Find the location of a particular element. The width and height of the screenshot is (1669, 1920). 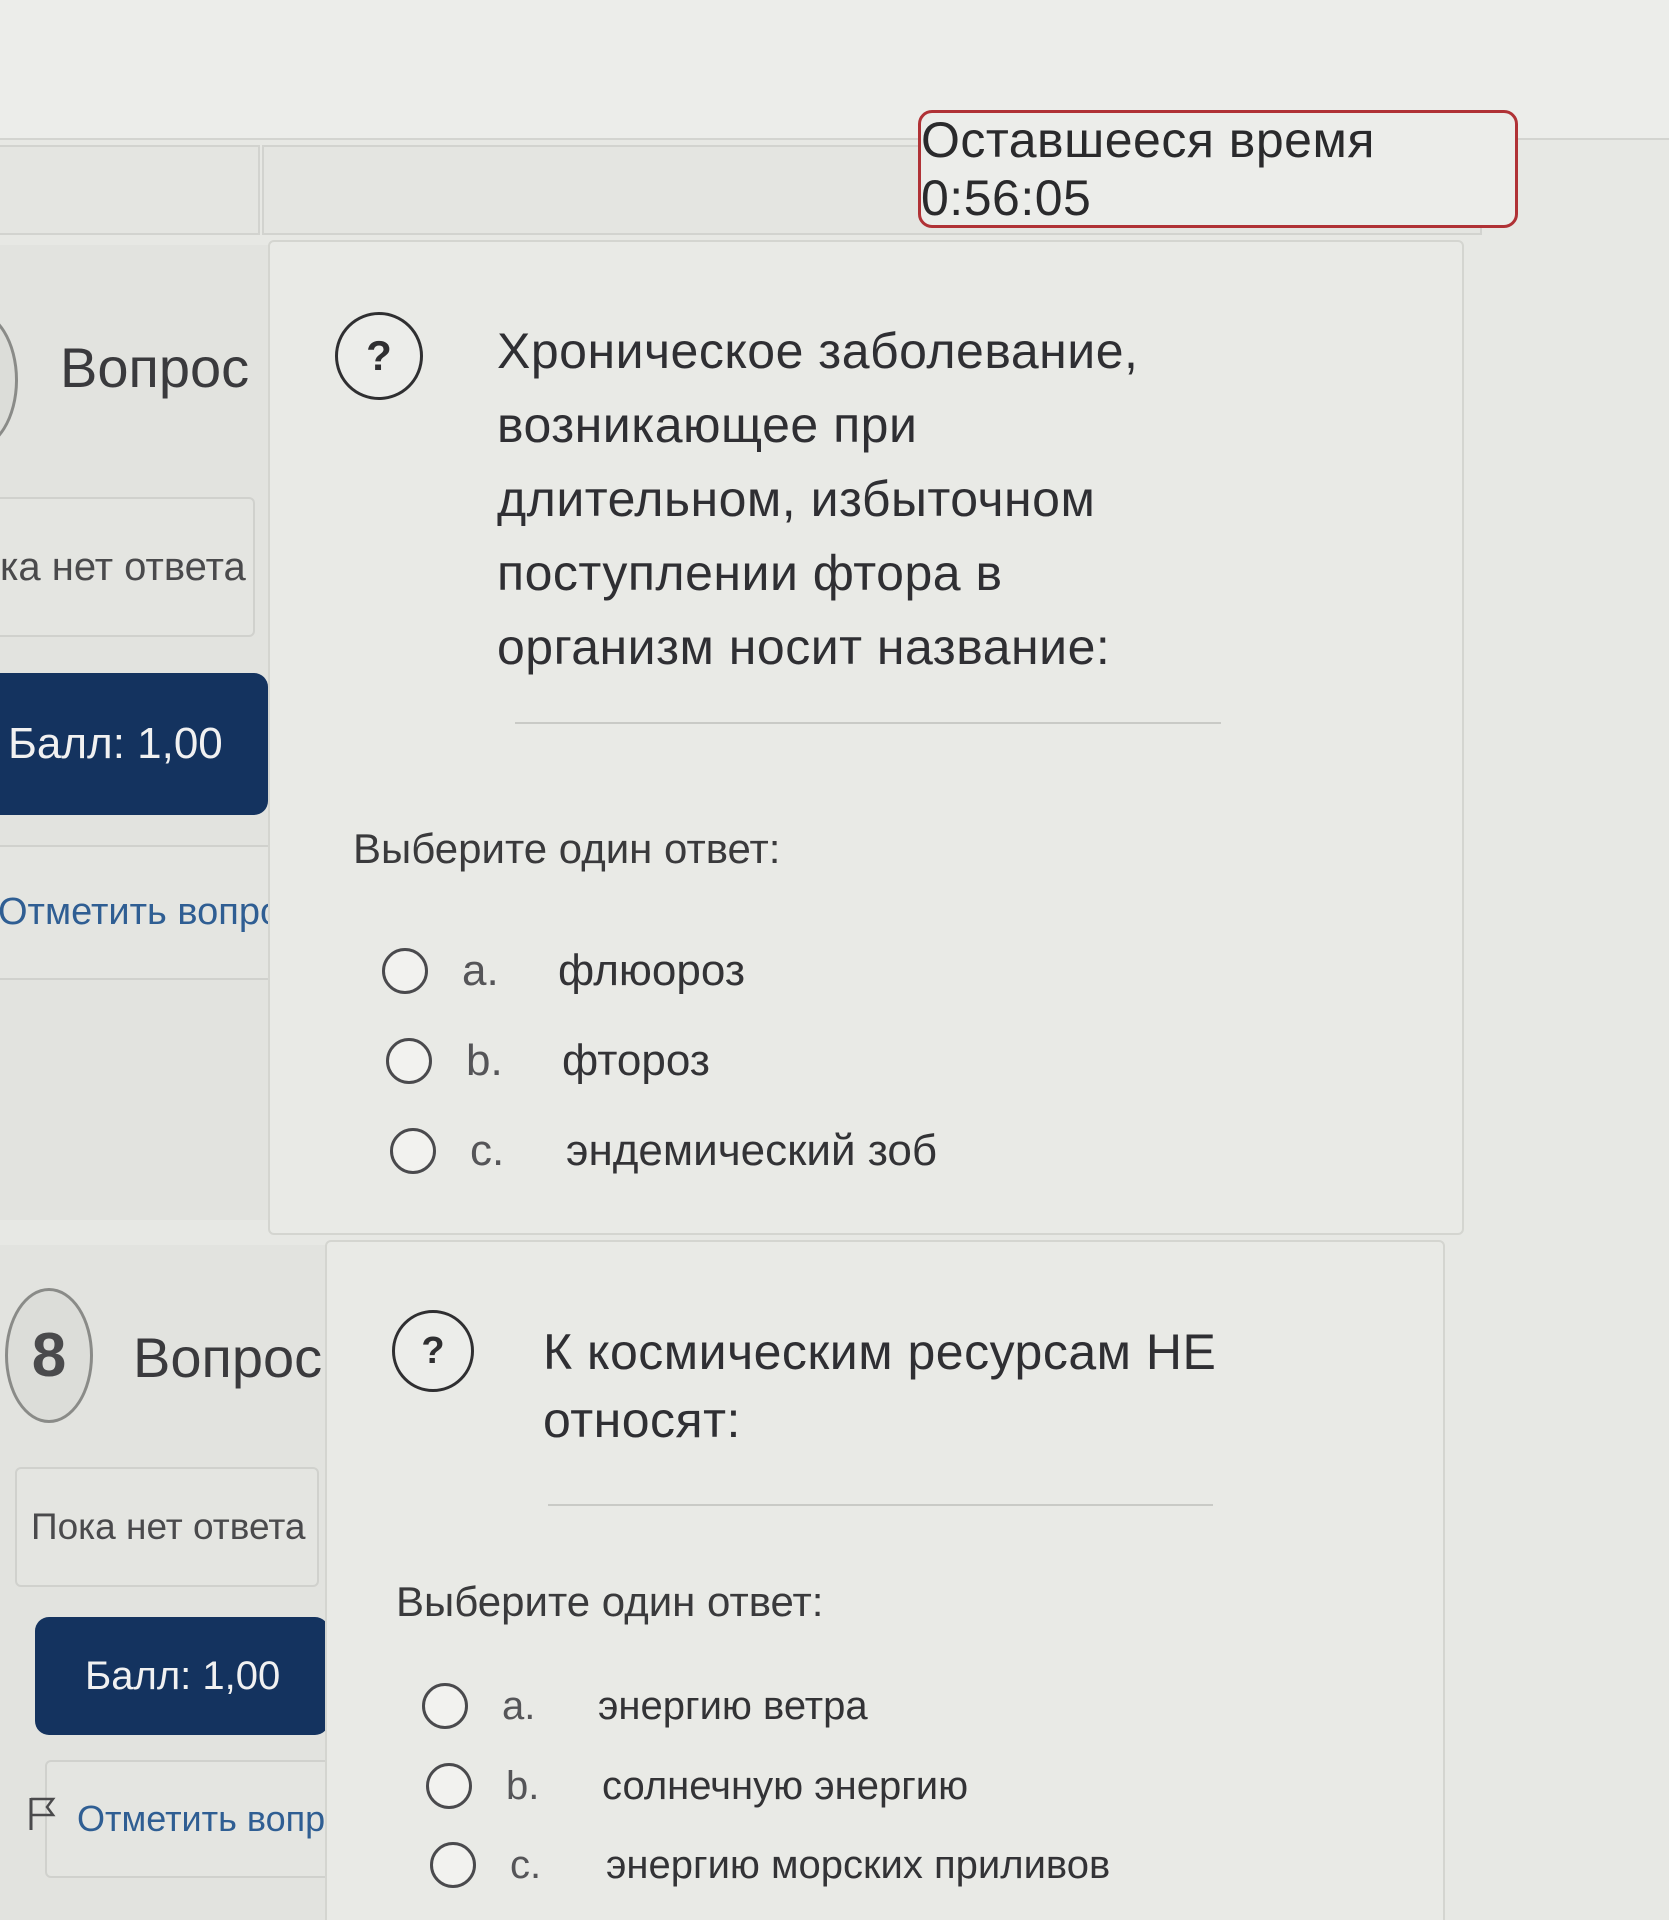

question-text-line: организм носит название: is located at coordinates (804, 647).